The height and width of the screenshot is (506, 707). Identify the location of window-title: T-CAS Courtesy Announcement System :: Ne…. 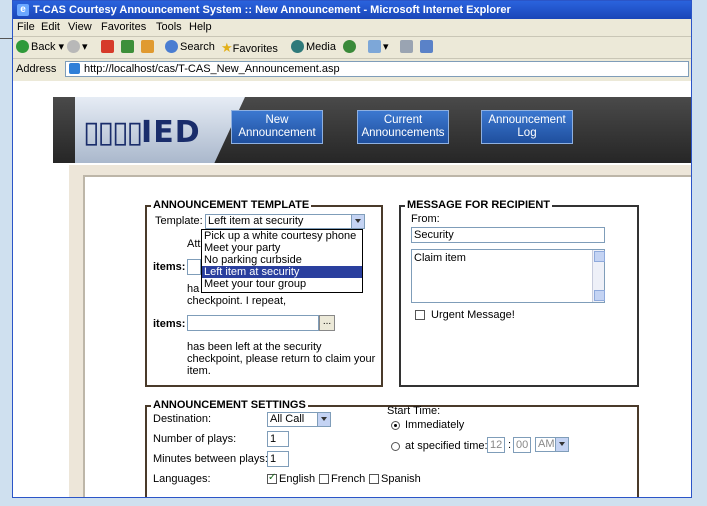
(272, 10).